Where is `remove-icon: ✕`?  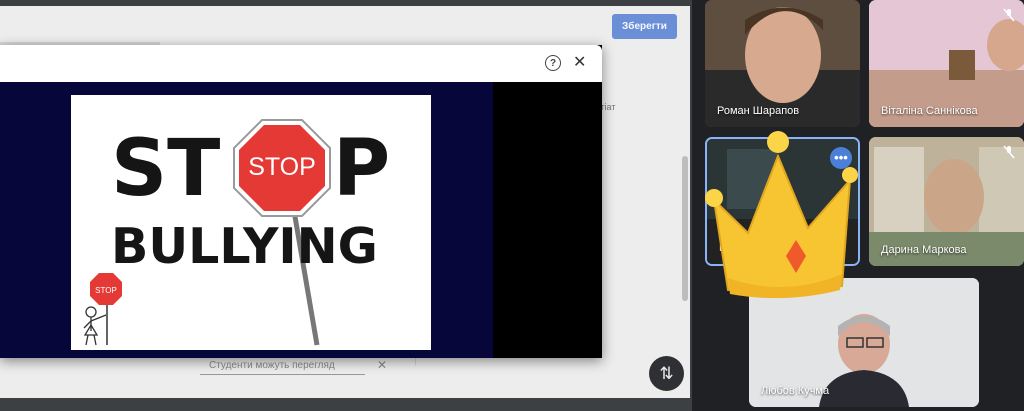
remove-icon: ✕ is located at coordinates (382, 365).